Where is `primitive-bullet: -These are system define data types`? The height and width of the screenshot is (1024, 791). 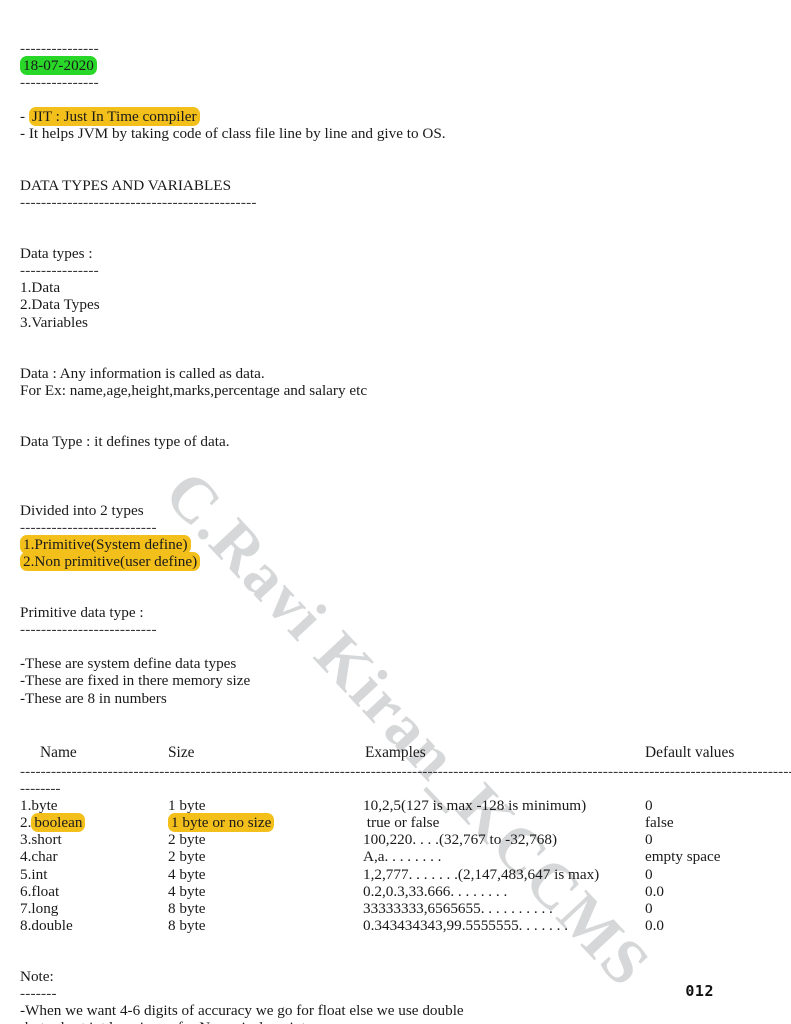 primitive-bullet: -These are system define data types is located at coordinates (128, 664).